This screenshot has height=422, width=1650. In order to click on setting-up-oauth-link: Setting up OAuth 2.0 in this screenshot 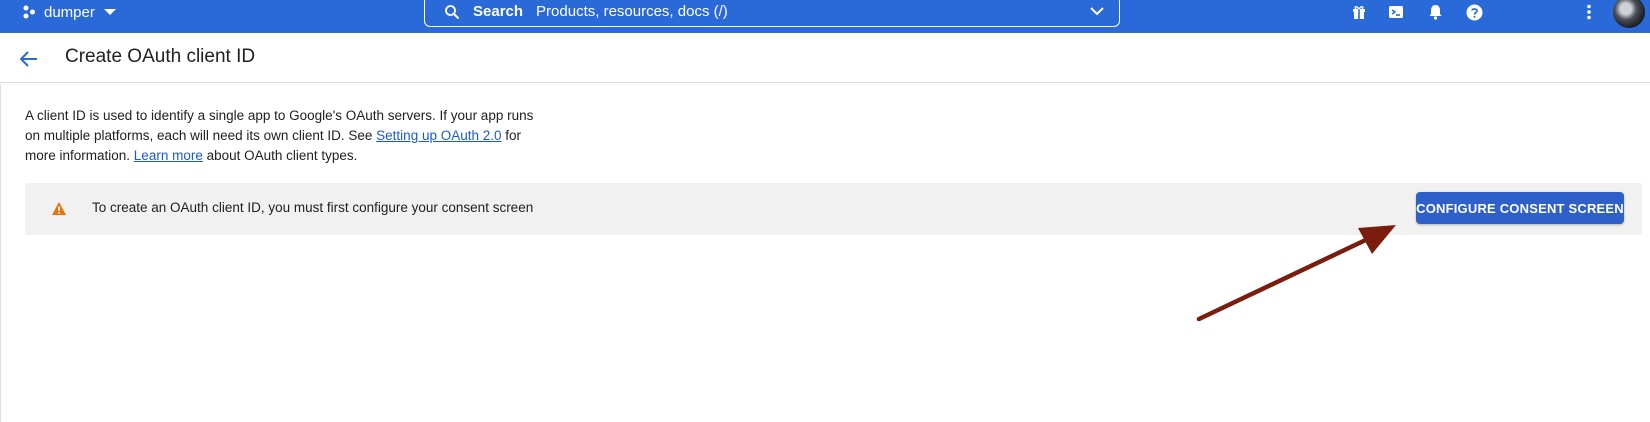, I will do `click(438, 135)`.